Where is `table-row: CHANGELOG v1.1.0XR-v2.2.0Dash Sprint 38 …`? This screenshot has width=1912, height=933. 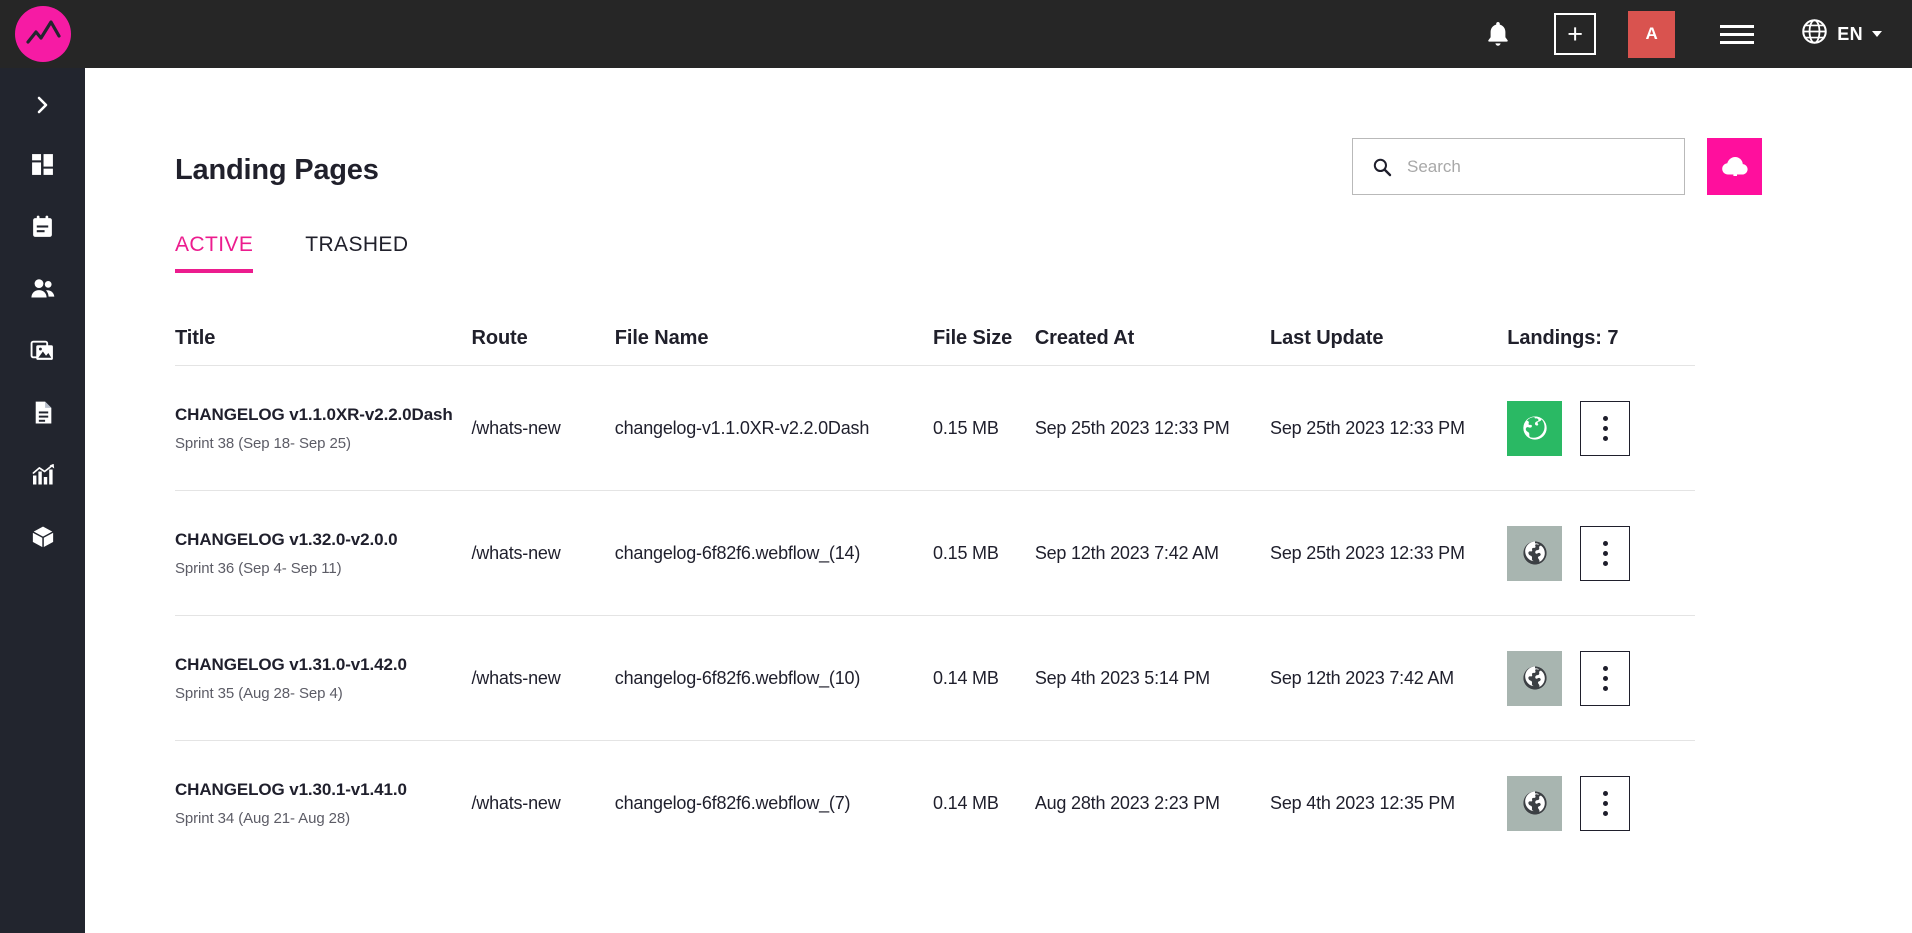
table-row: CHANGELOG v1.1.0XR-v2.2.0Dash Sprint 38 … is located at coordinates (935, 427).